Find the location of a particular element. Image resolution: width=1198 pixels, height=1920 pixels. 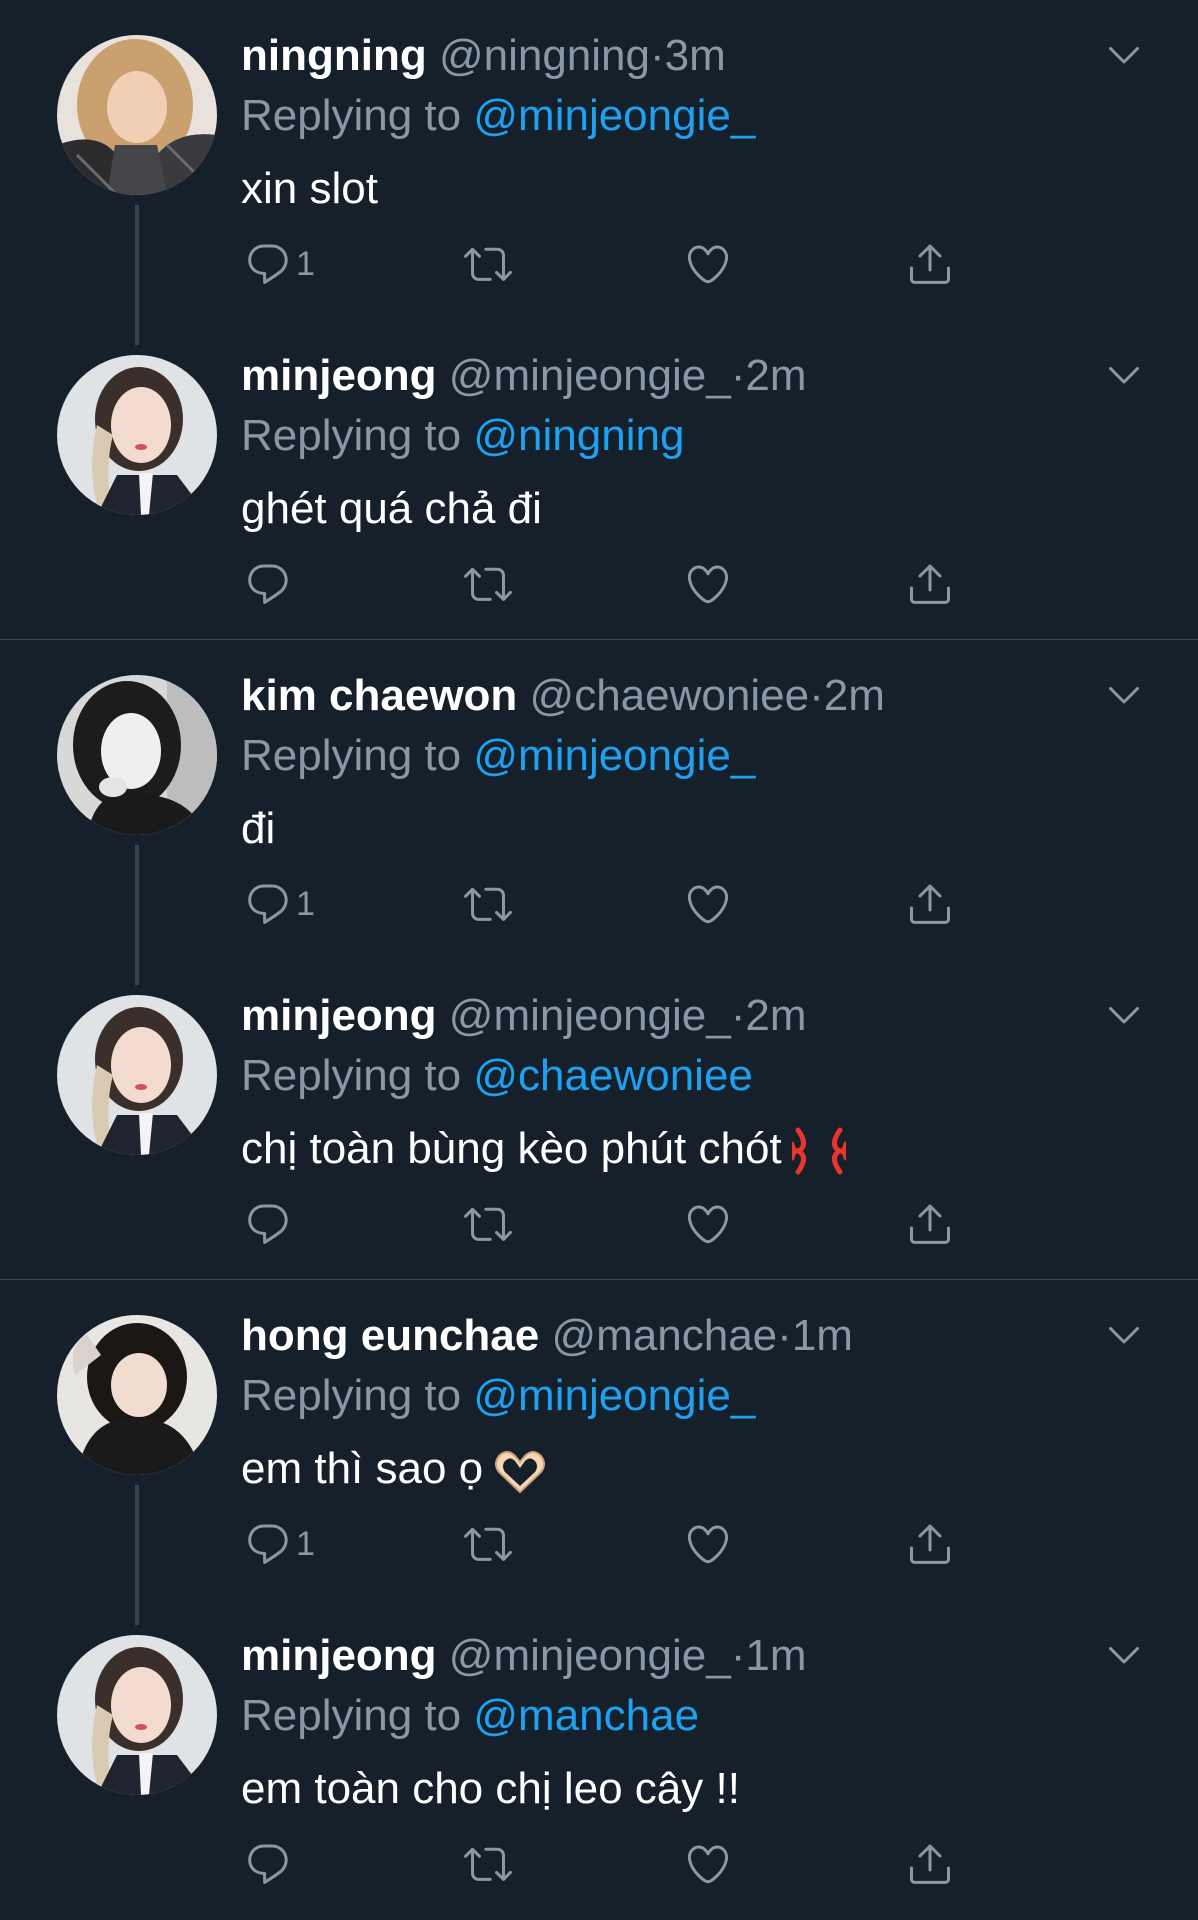

user-handle: @manchae is located at coordinates (664, 1335).